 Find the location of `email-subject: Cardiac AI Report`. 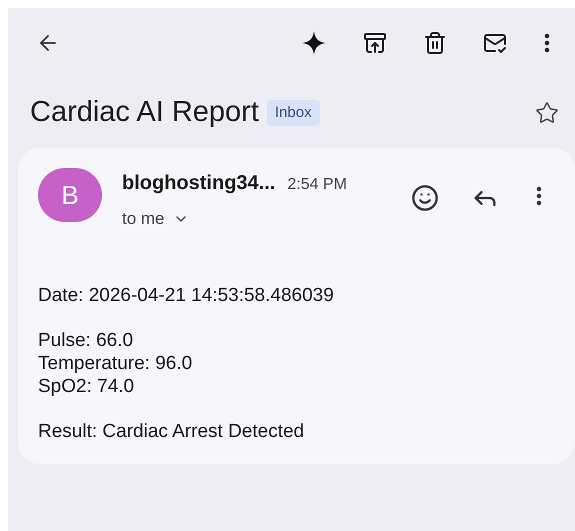

email-subject: Cardiac AI Report is located at coordinates (144, 112).